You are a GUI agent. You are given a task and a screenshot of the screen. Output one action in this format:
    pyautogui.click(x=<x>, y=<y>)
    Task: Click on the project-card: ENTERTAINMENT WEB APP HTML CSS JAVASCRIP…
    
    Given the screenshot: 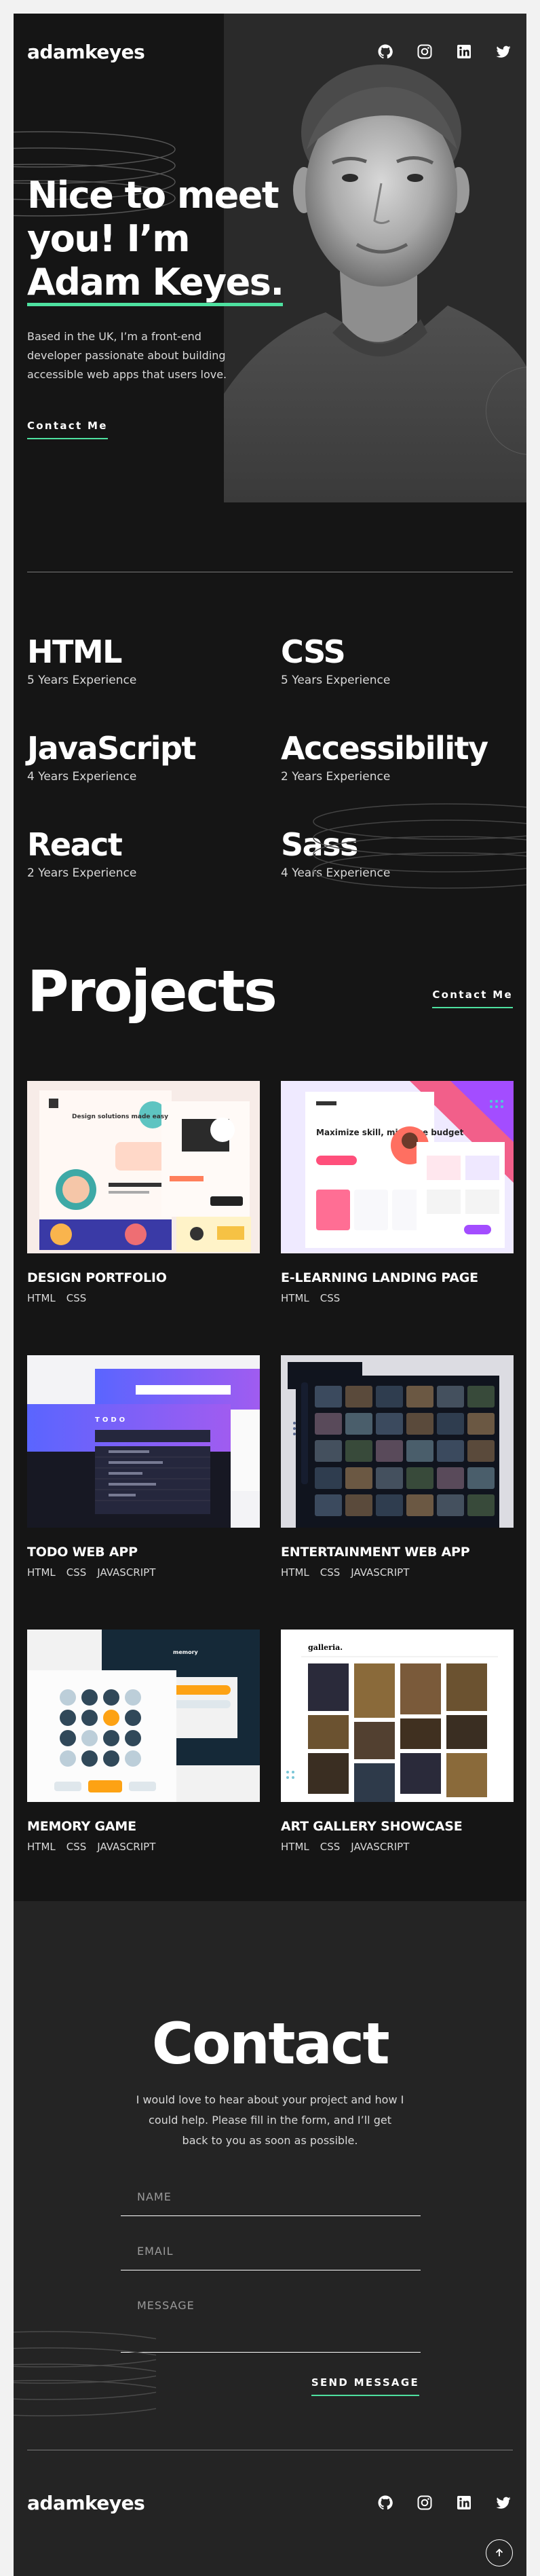 What is the action you would take?
    pyautogui.click(x=398, y=1467)
    